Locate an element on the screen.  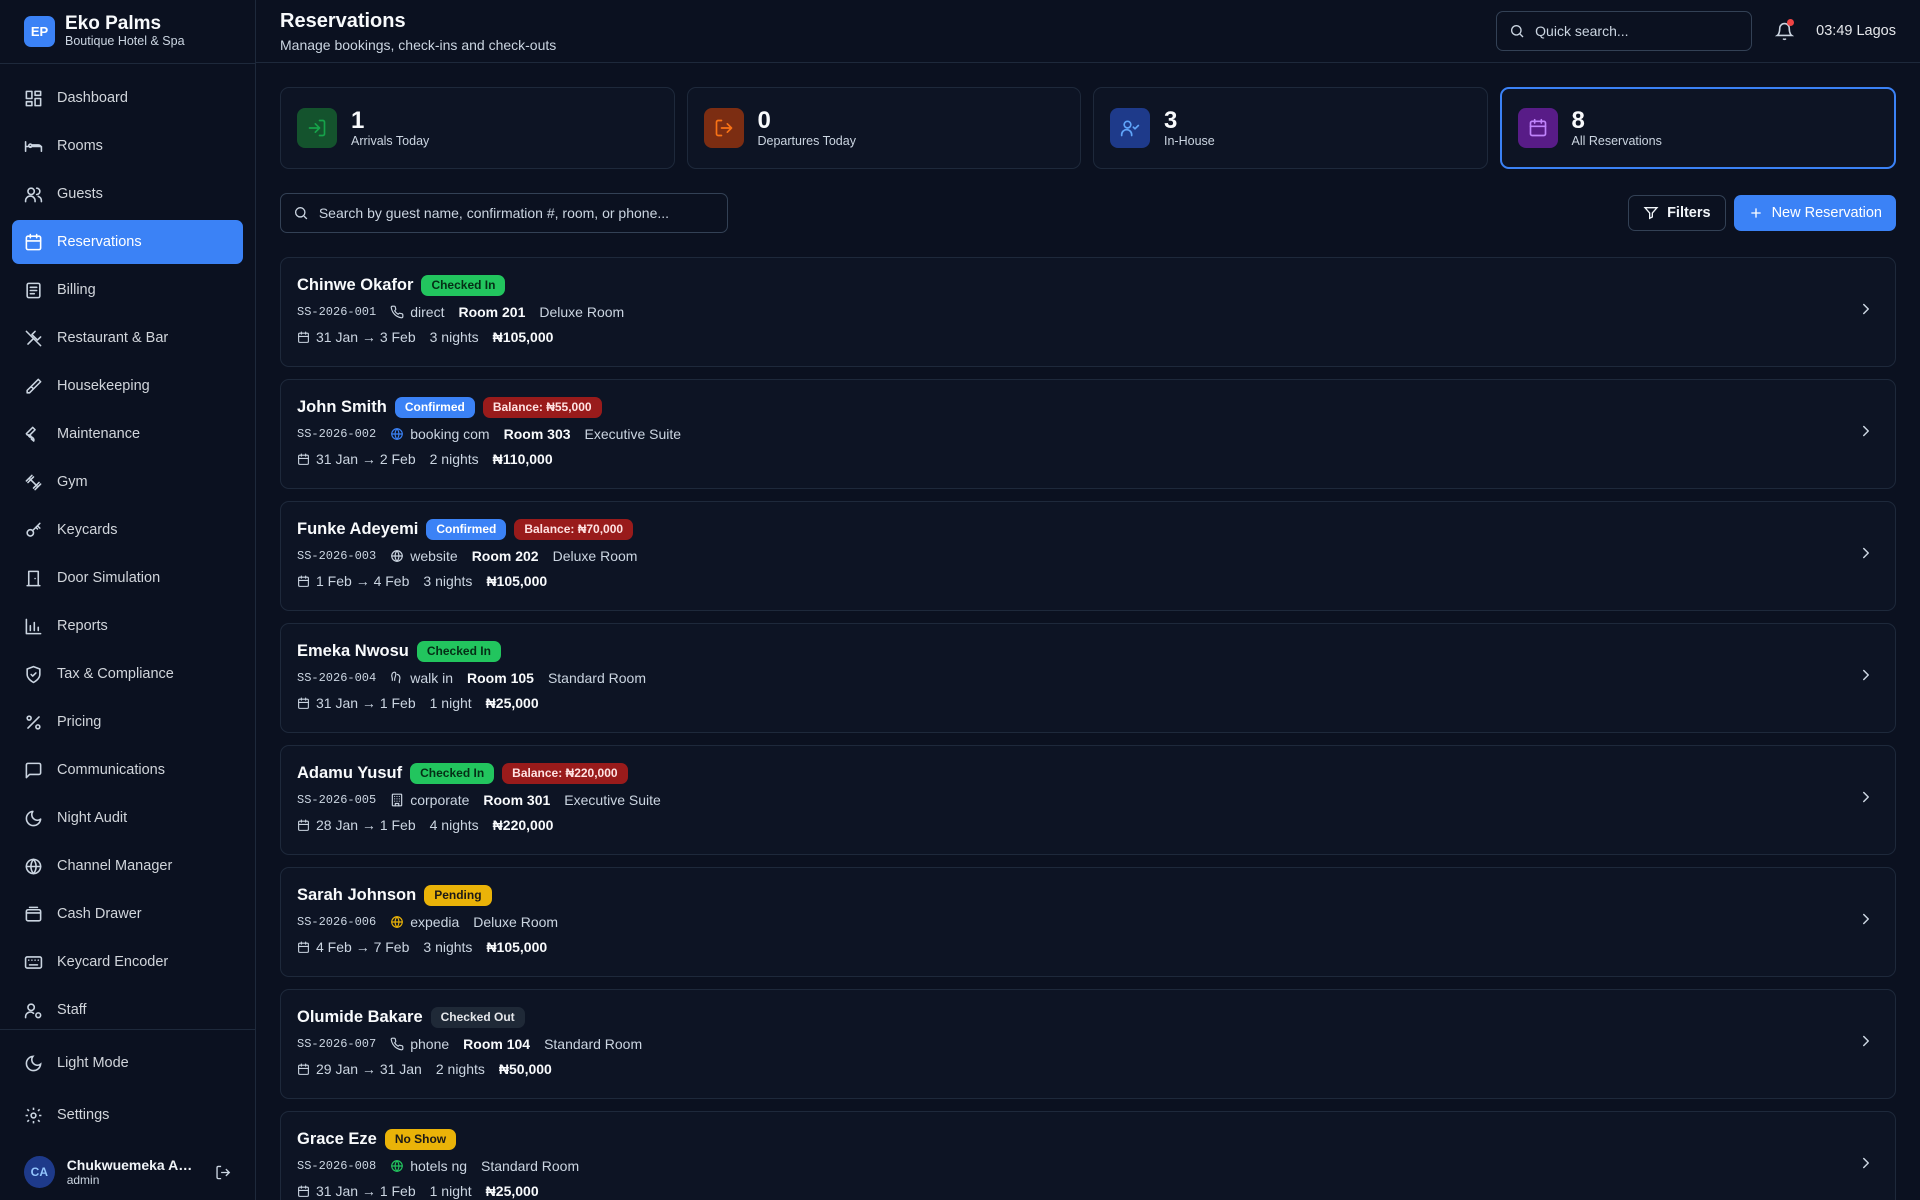
booking-source-label: walk in is located at coordinates (432, 678).